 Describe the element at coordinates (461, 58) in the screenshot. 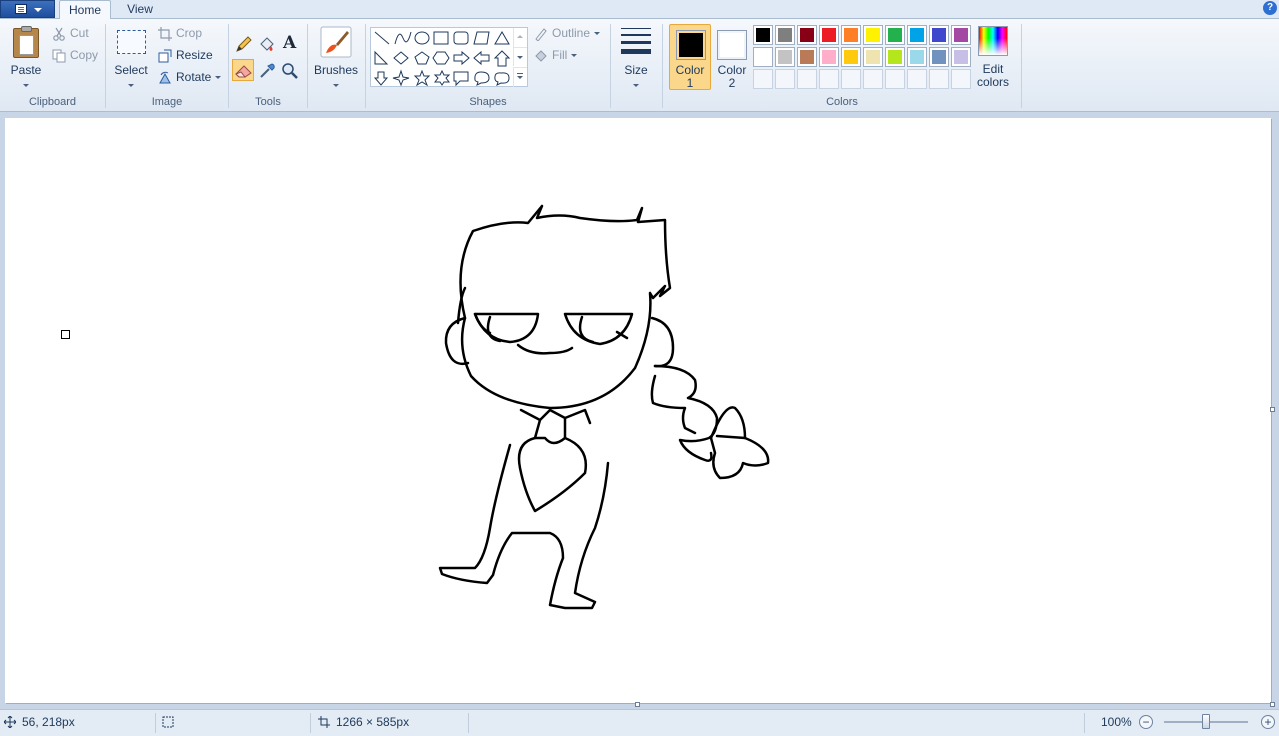

I see `right-arrow-shape-icon` at that location.